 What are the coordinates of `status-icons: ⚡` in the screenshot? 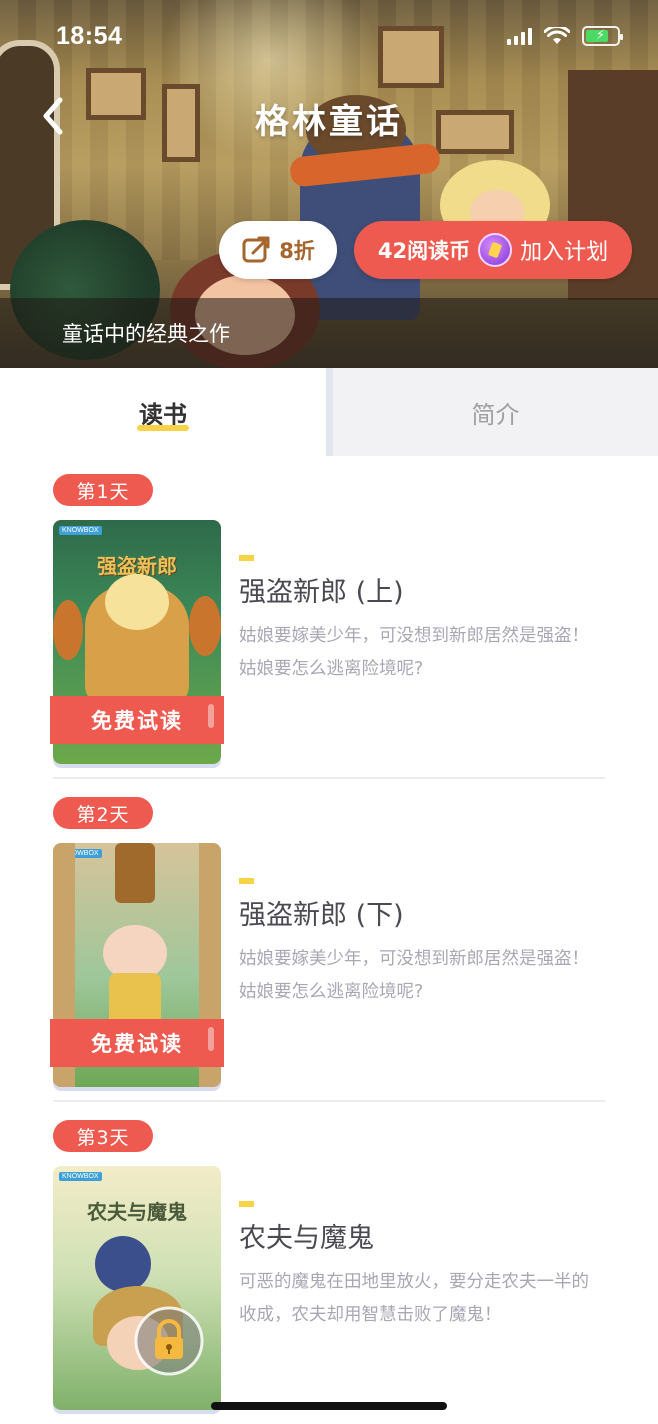 It's located at (565, 36).